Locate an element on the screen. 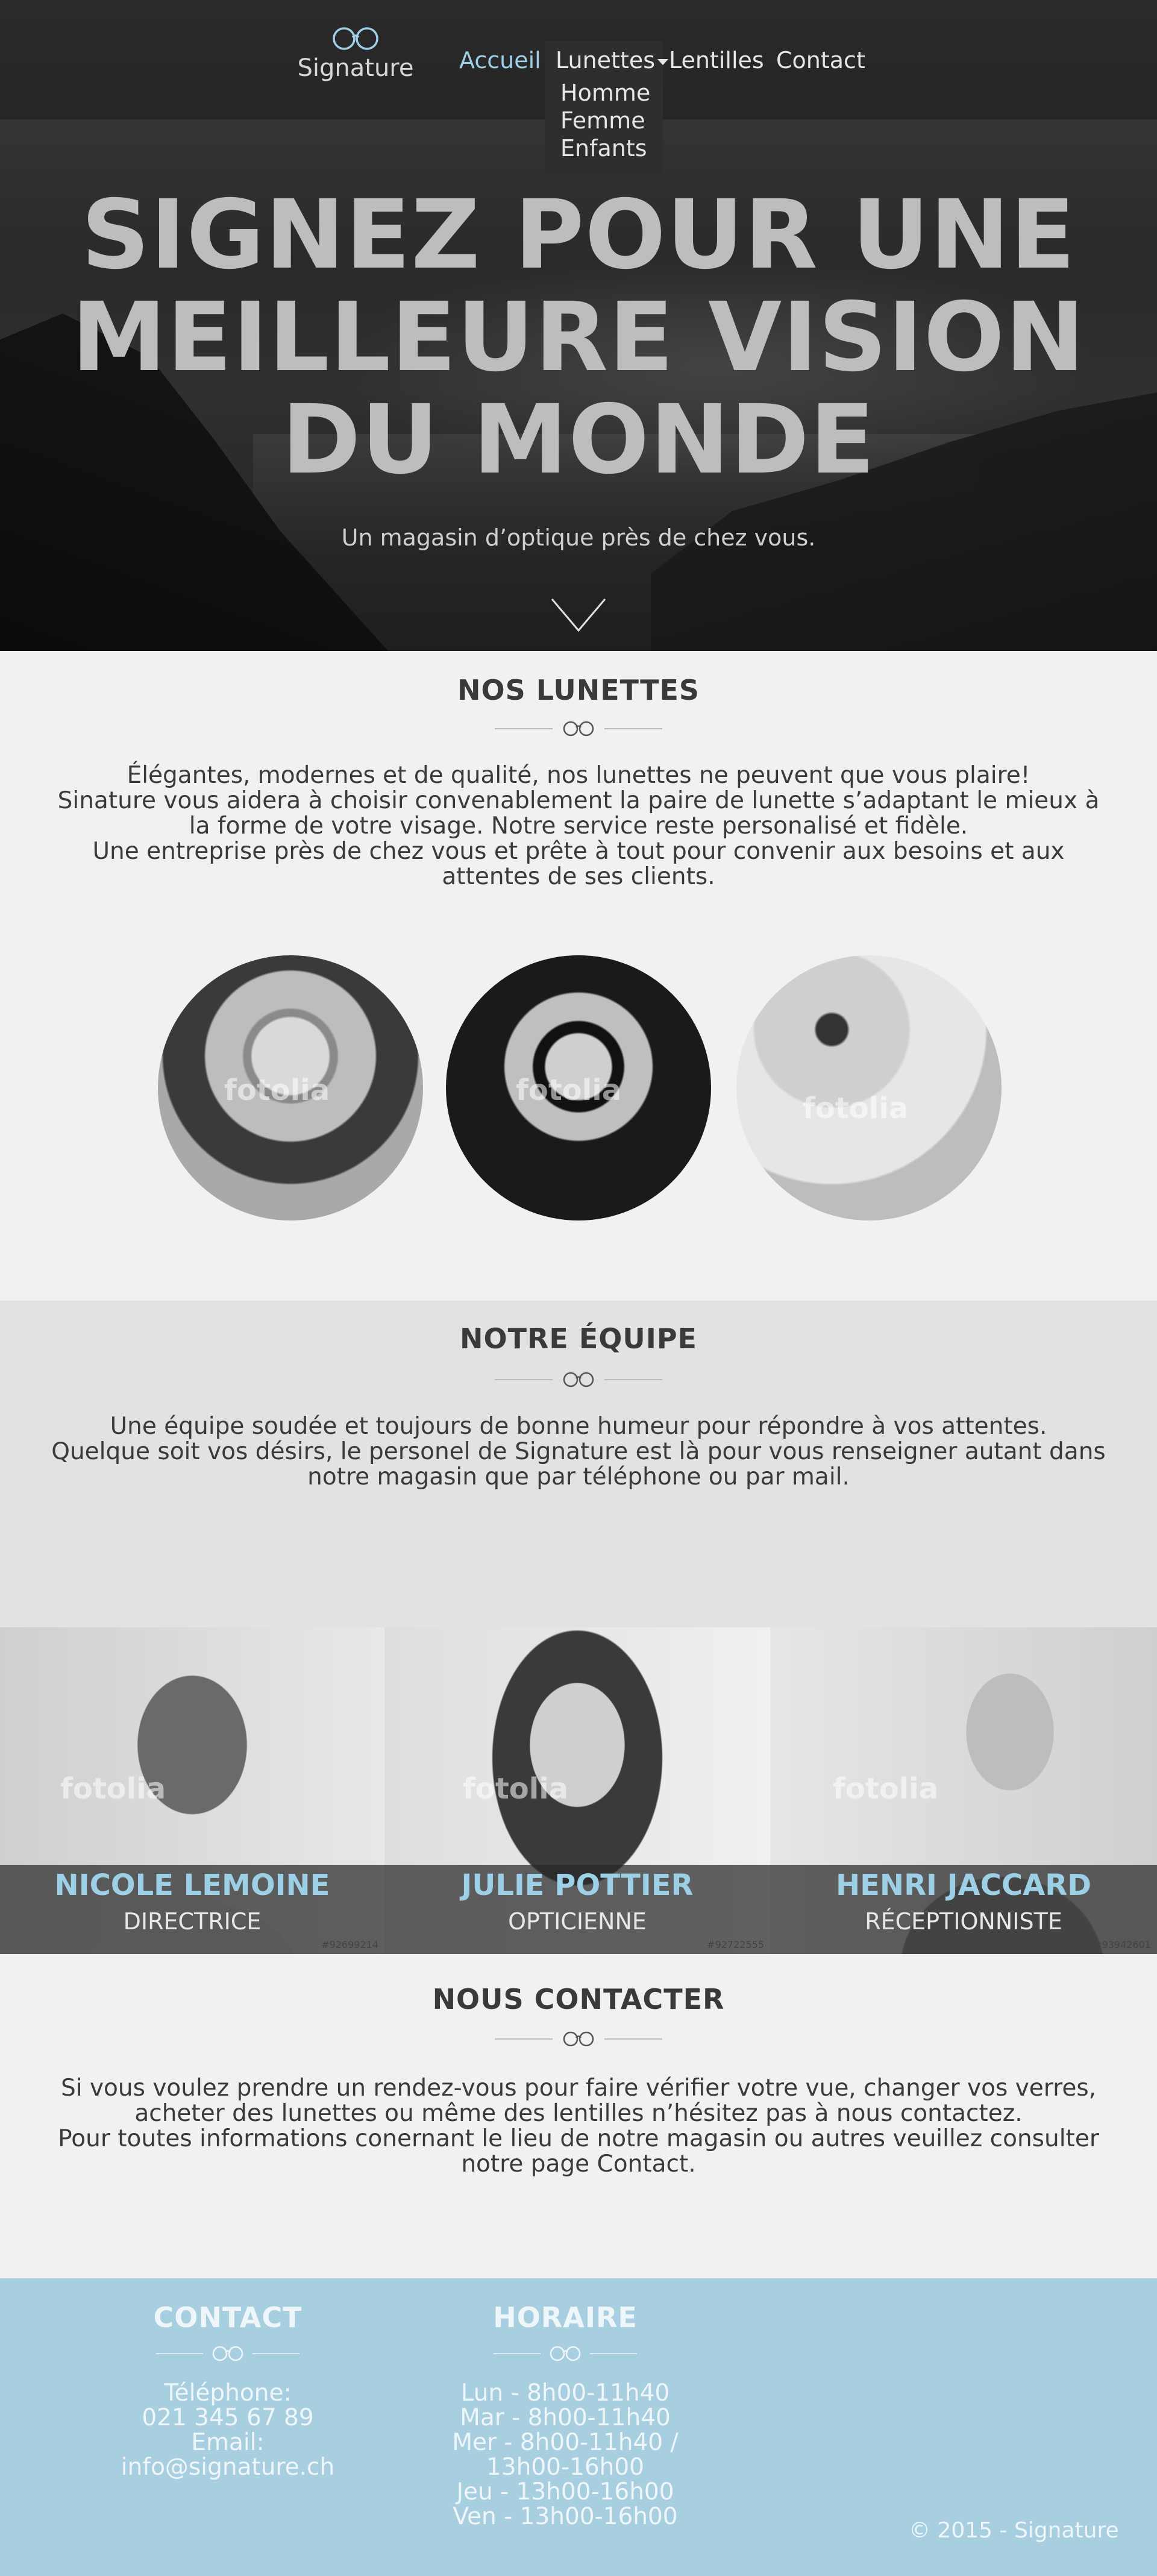 This screenshot has height=2576, width=1157. photo-contact-lens: fotolia is located at coordinates (869, 1087).